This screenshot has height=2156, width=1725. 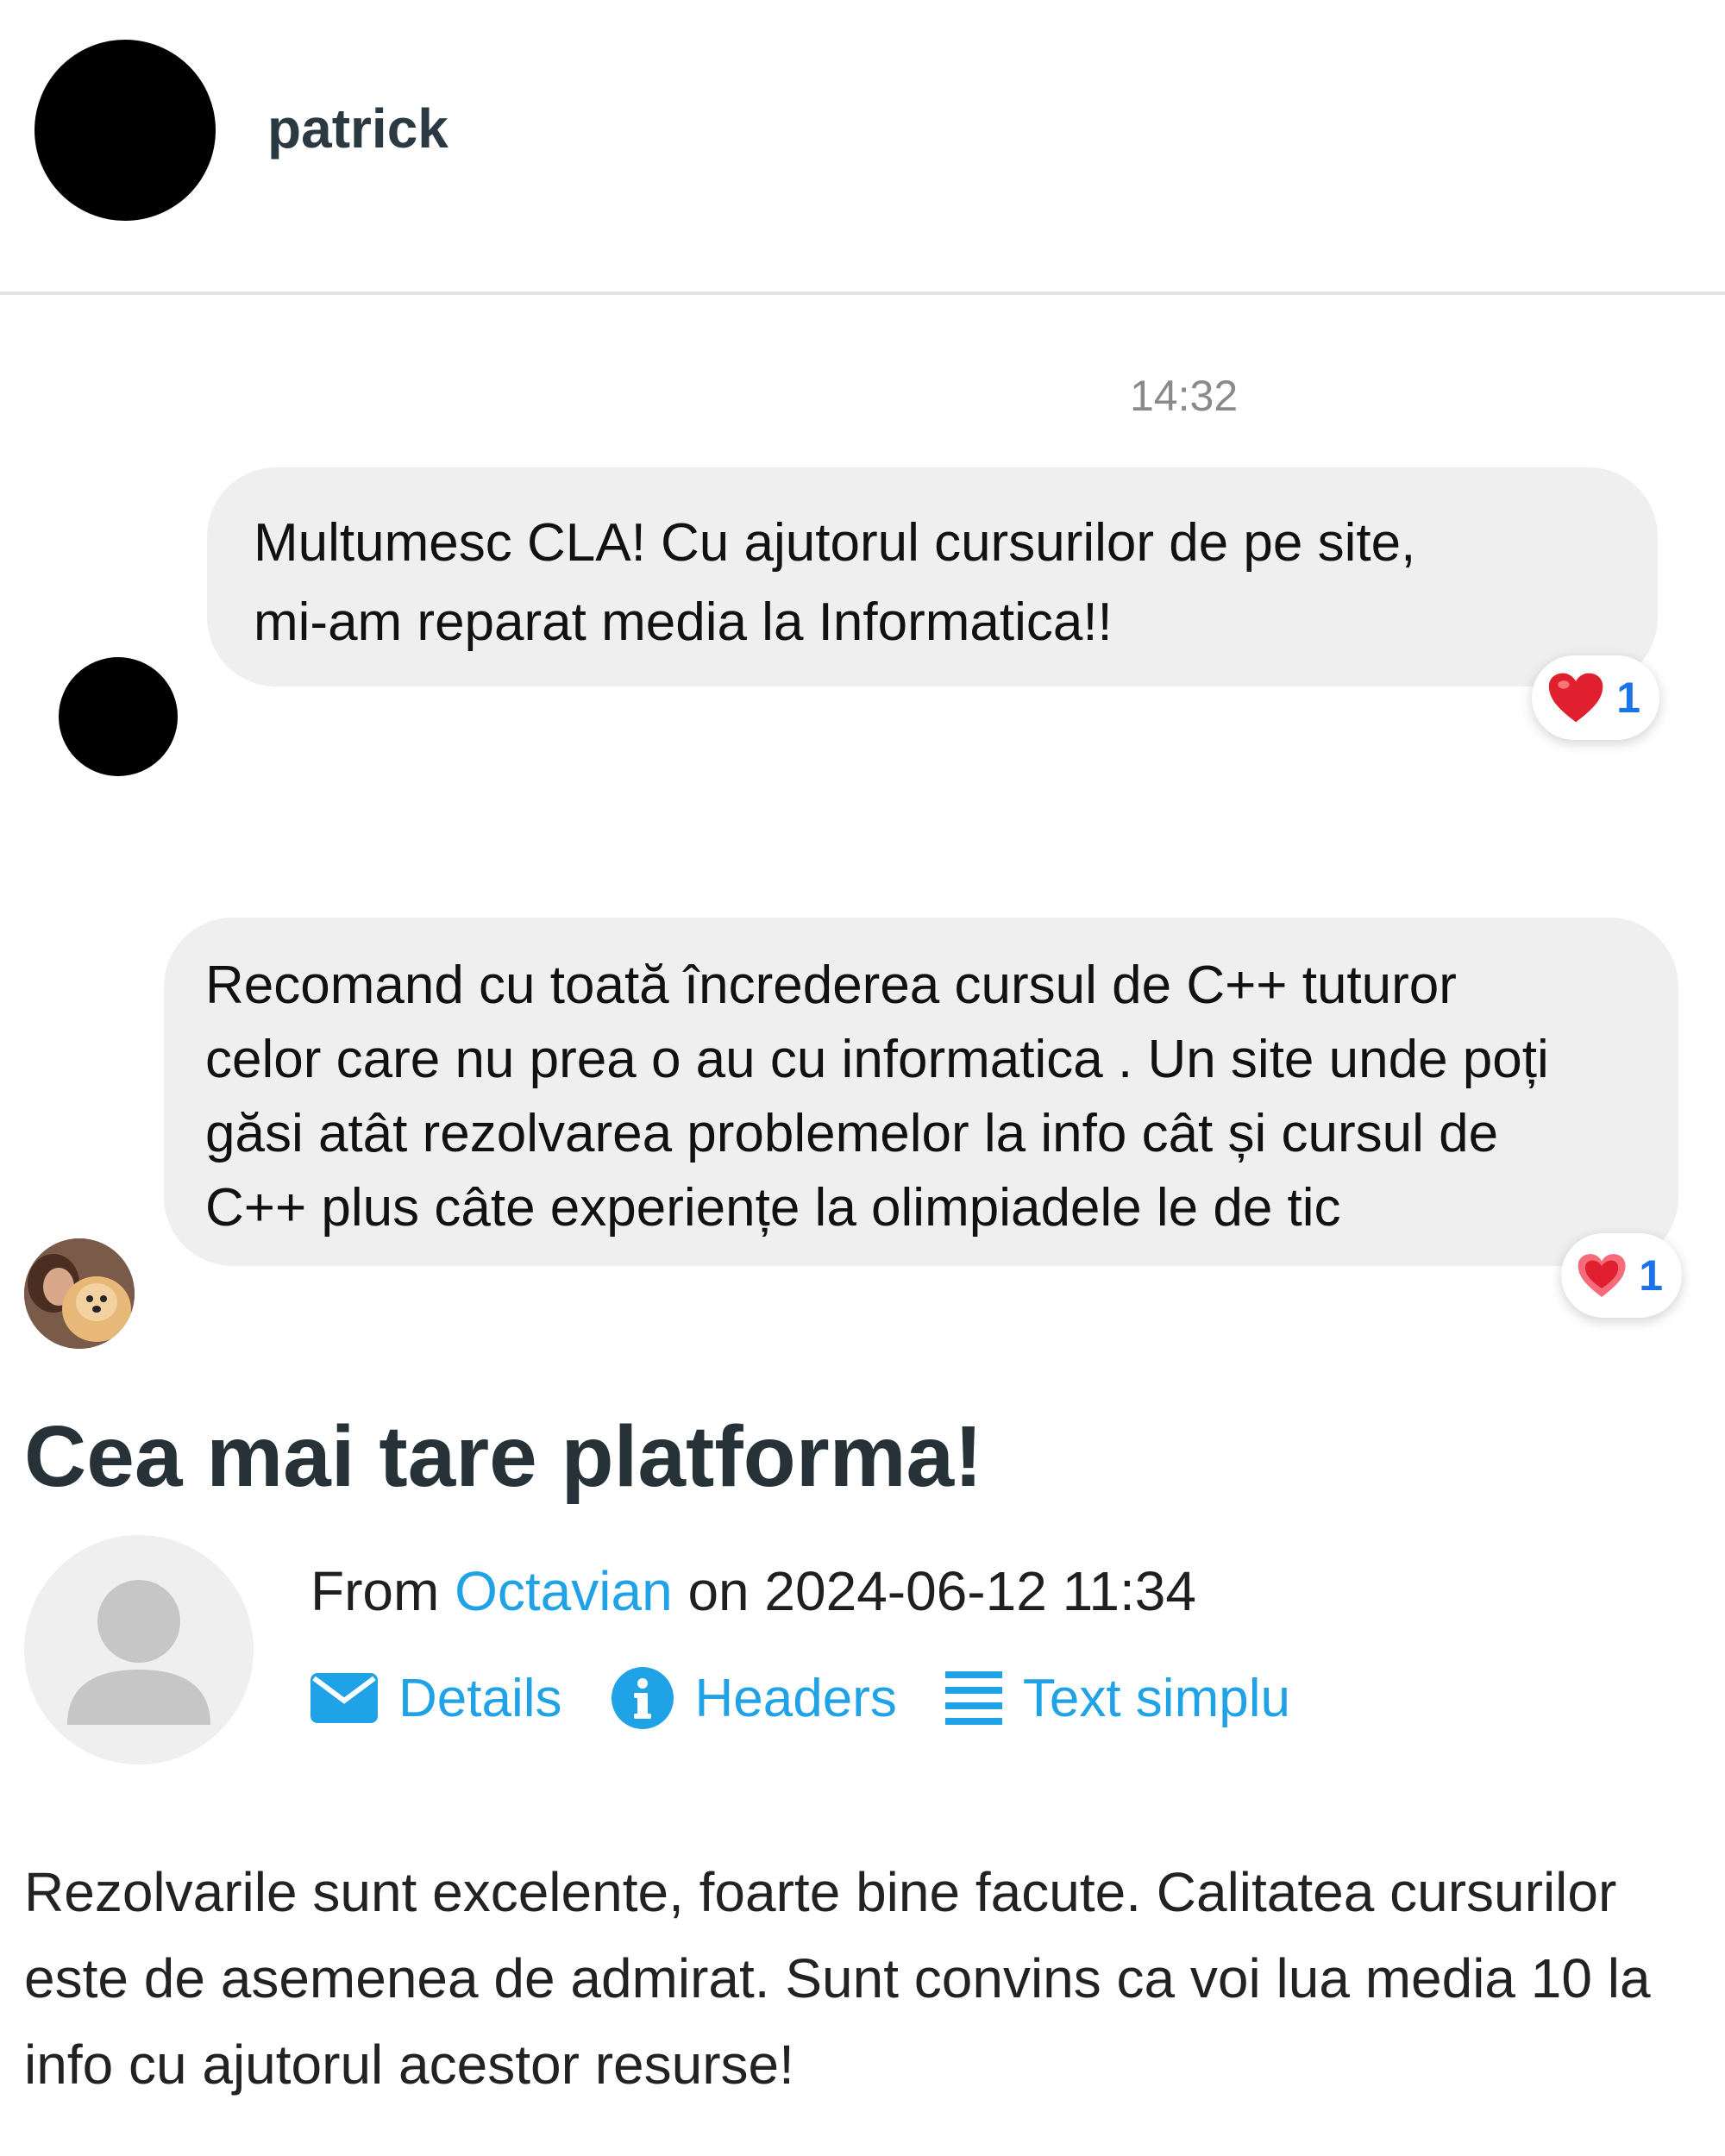 What do you see at coordinates (344, 1698) in the screenshot?
I see `envelope-icon` at bounding box center [344, 1698].